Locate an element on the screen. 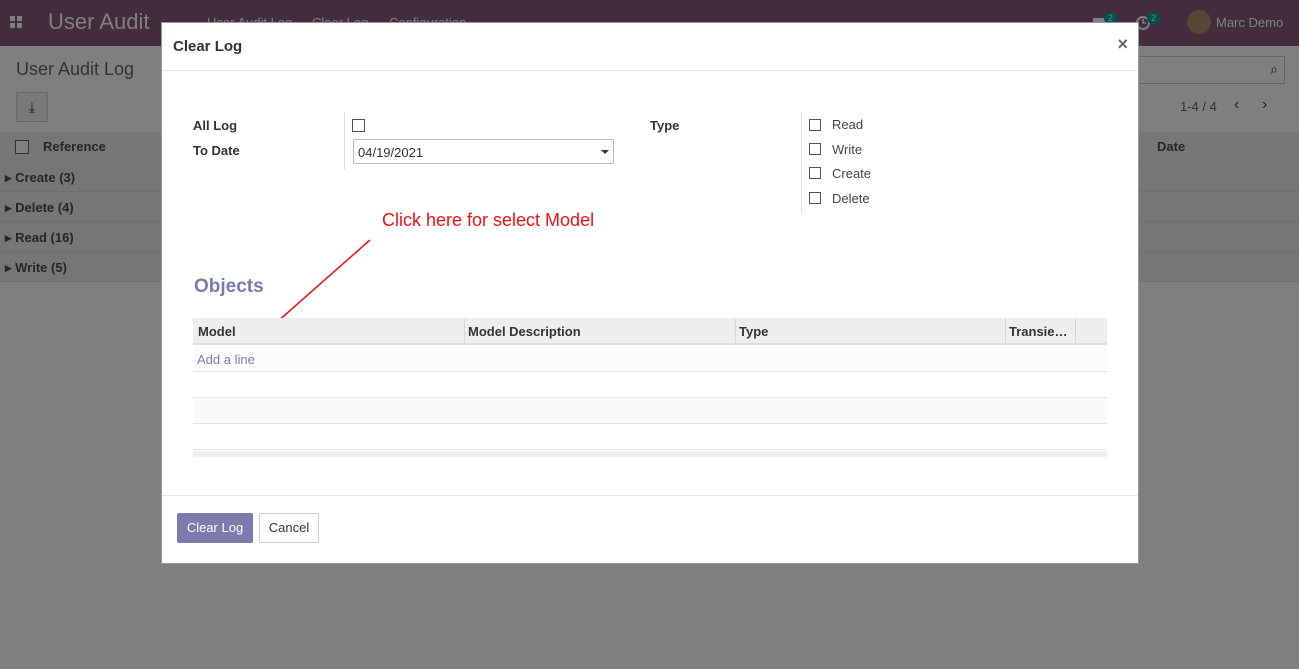 The width and height of the screenshot is (1299, 669). clear-log-button: Clear Log is located at coordinates (215, 528).